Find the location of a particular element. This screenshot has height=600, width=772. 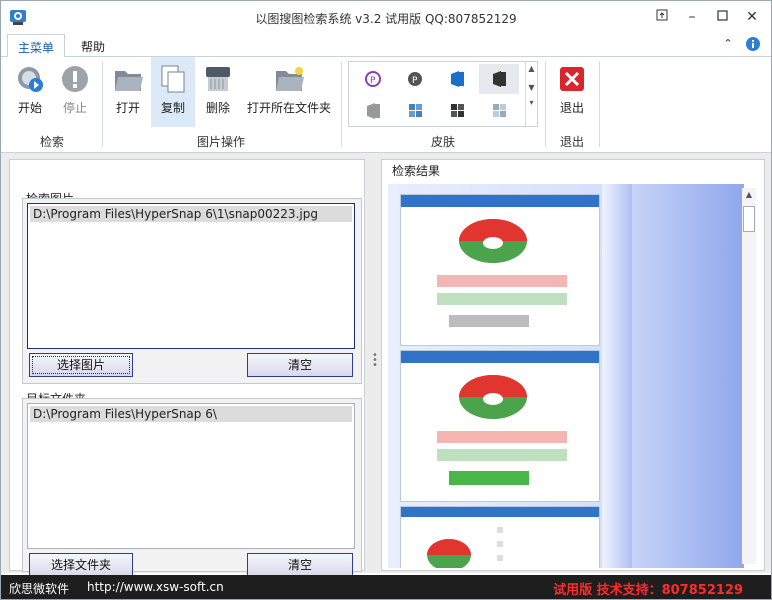

results-scrollbar: ▲ is located at coordinates (749, 376).